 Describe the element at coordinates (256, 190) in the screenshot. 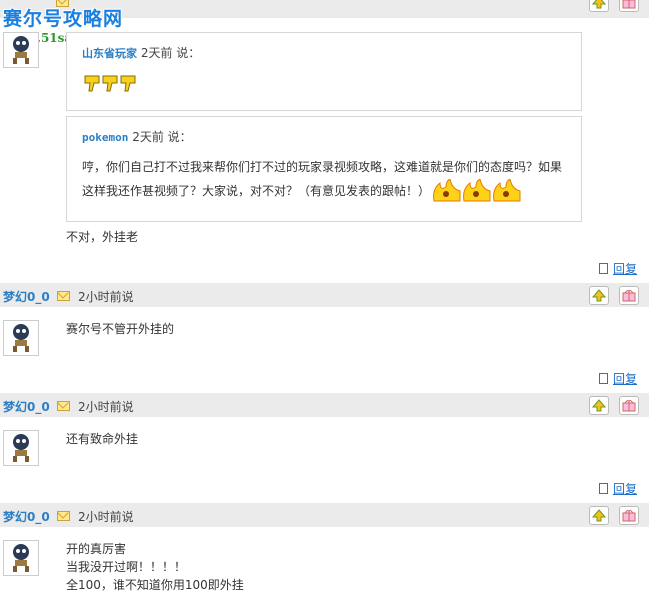

I see `quote-text: 这样我还作甚视频了？大家说，对不对？（有意见发表的跟帖！）` at that location.